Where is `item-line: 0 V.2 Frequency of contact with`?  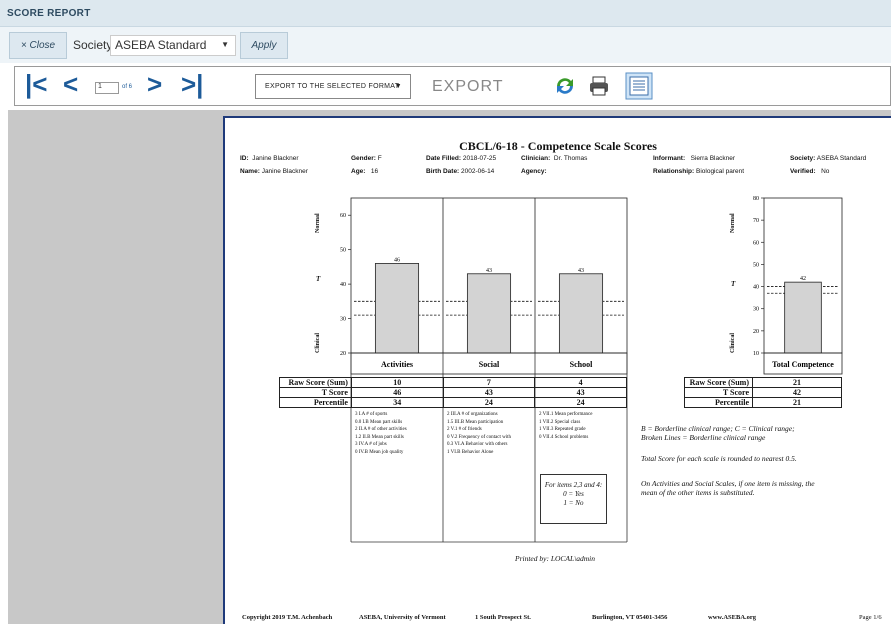 item-line: 0 V.2 Frequency of contact with is located at coordinates (479, 437).